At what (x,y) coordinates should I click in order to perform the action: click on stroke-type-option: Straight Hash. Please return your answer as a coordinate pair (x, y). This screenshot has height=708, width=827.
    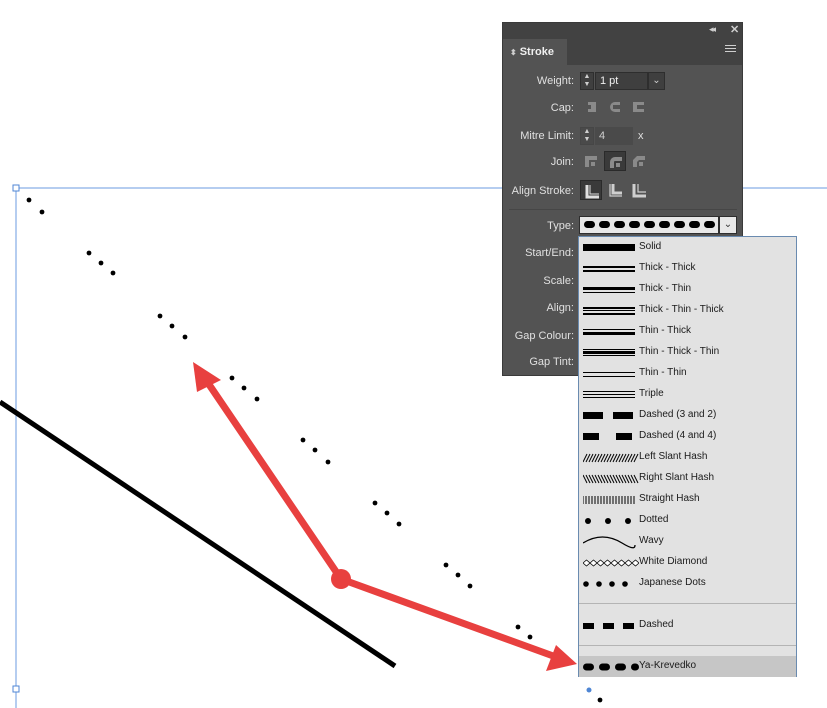
    Looking at the image, I should click on (687, 499).